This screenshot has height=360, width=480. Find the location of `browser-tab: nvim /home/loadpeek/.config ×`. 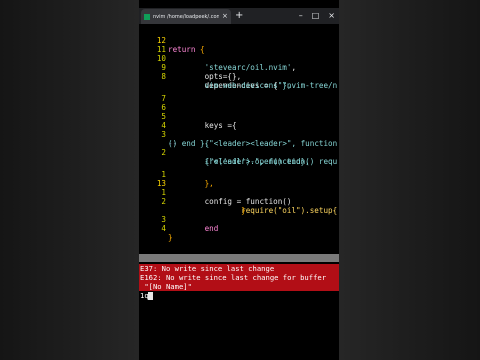

browser-tab: nvim /home/loadpeek/.config × is located at coordinates (186, 16).